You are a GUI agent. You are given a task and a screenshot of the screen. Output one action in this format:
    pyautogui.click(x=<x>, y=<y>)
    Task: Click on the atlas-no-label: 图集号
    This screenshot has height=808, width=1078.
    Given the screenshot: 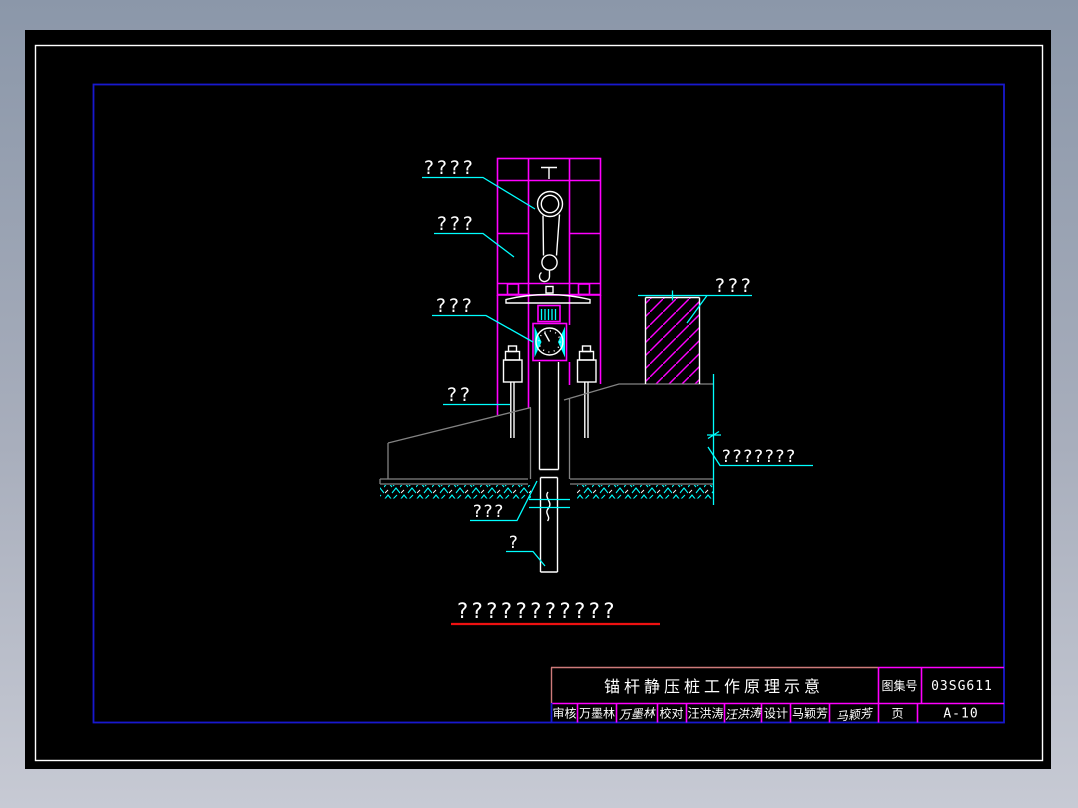 What is the action you would take?
    pyautogui.click(x=899, y=685)
    